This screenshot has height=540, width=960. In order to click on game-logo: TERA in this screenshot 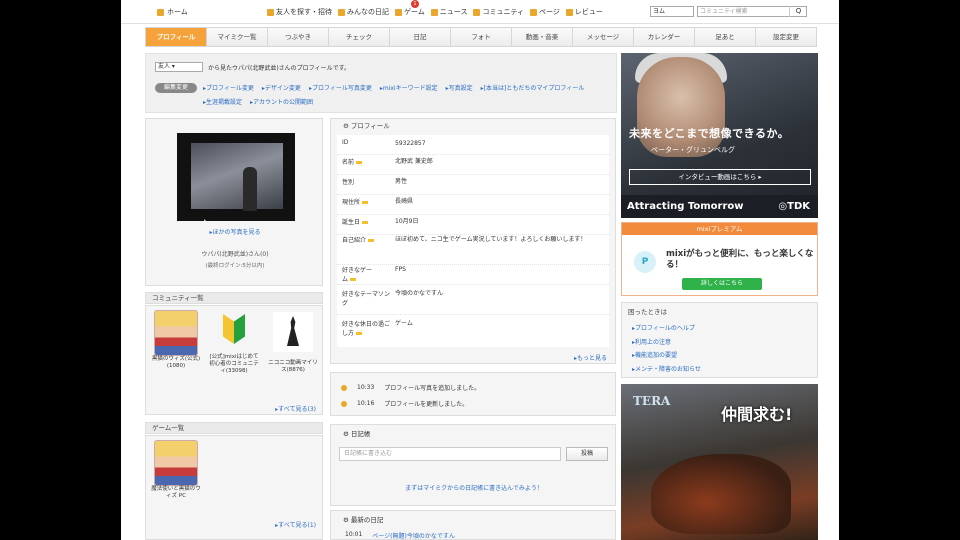, I will do `click(652, 401)`.